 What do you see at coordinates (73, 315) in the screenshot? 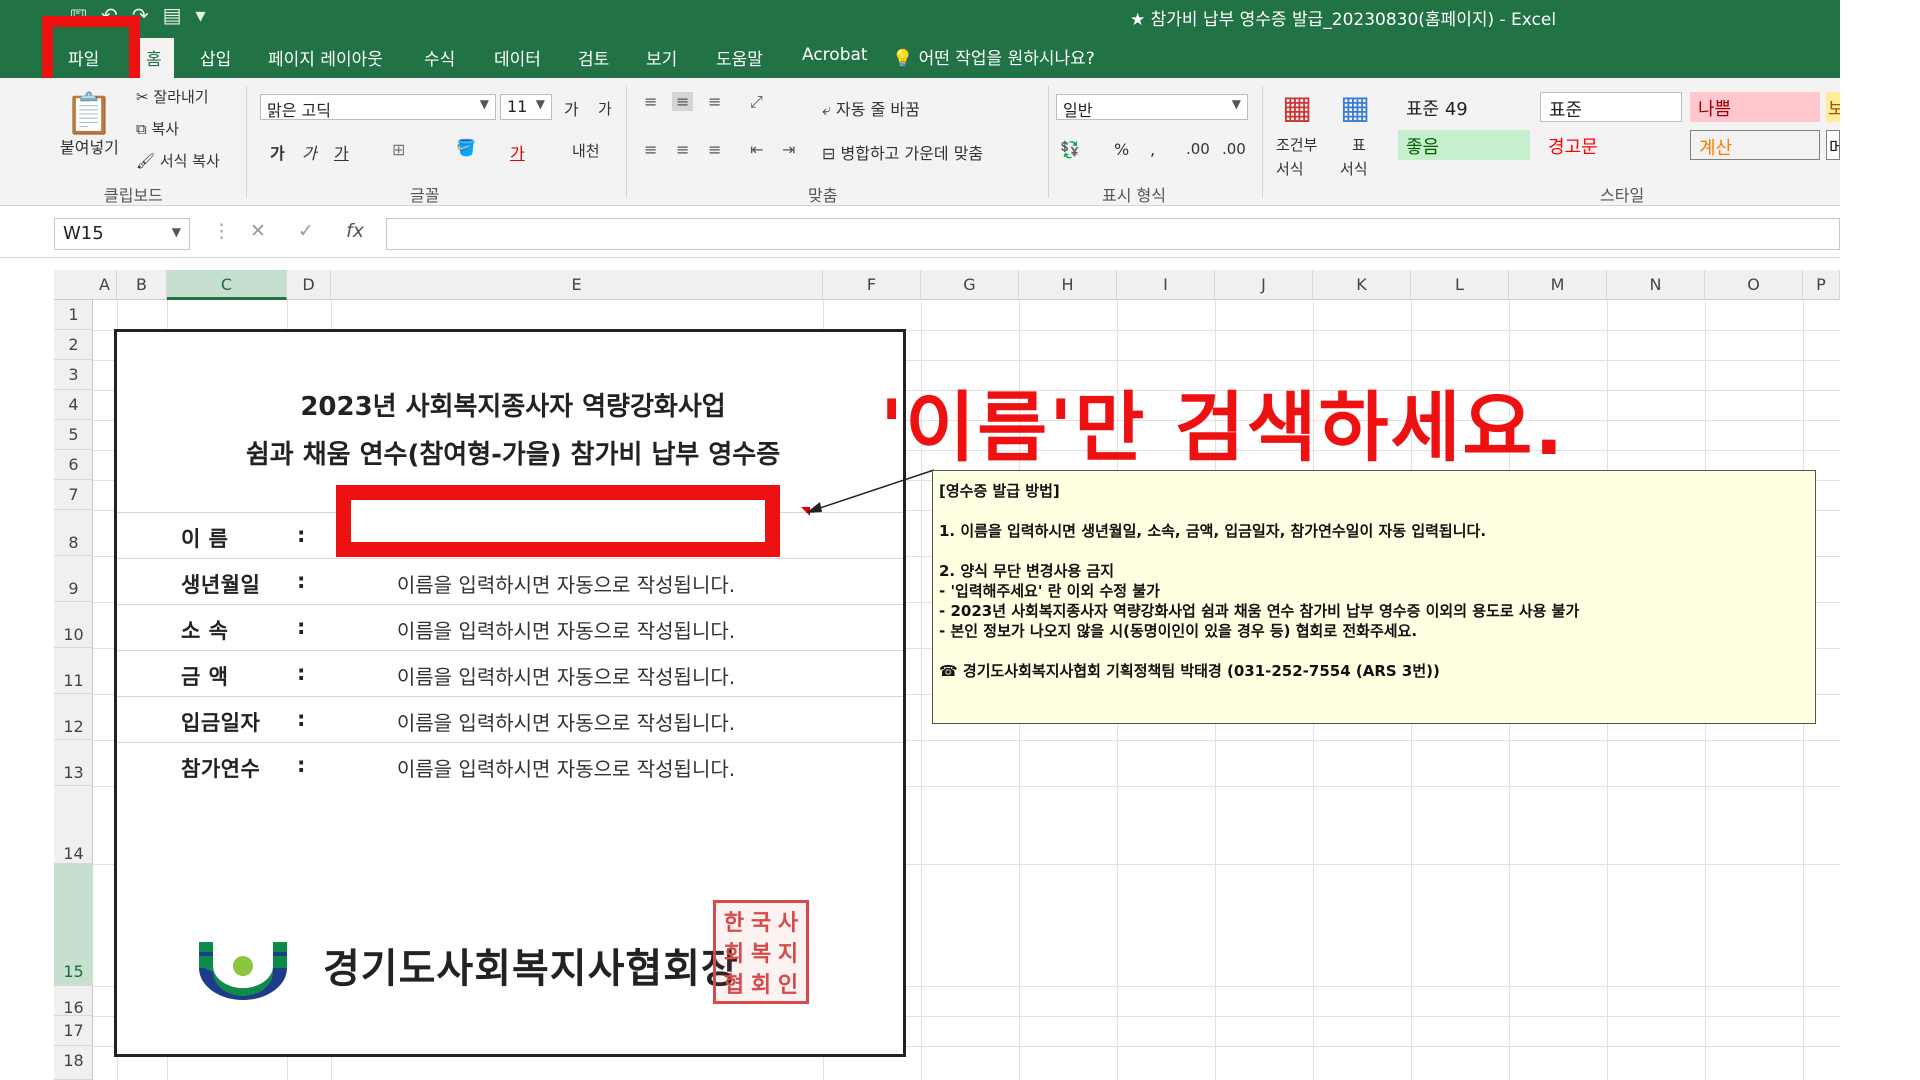
I see `row-header-1: 1` at bounding box center [73, 315].